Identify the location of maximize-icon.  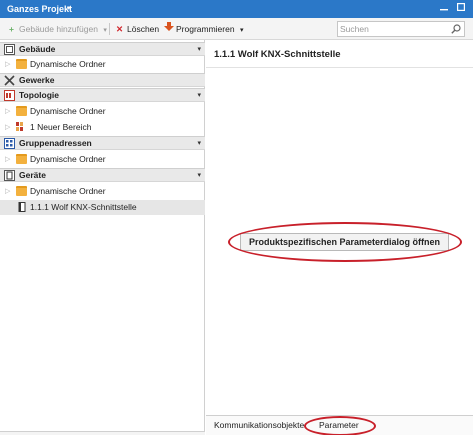
(460, 9).